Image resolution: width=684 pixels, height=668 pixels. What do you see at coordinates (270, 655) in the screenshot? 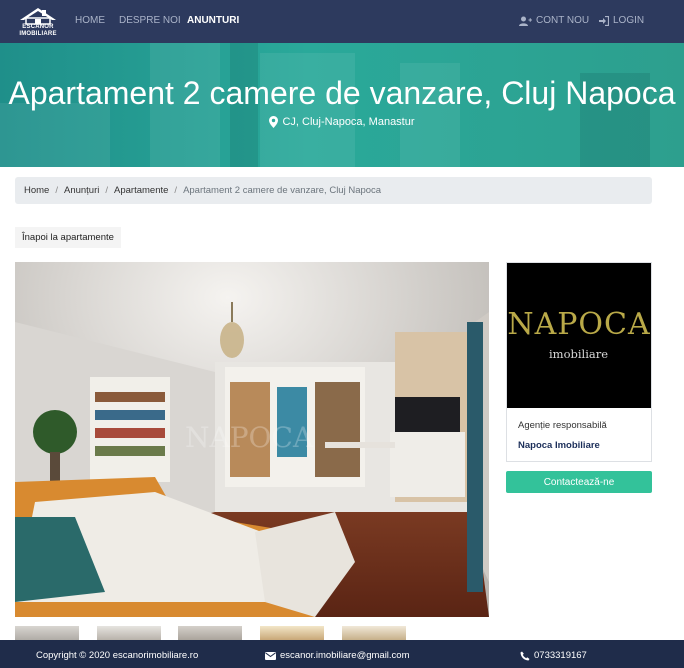
I see `envelope-icon` at bounding box center [270, 655].